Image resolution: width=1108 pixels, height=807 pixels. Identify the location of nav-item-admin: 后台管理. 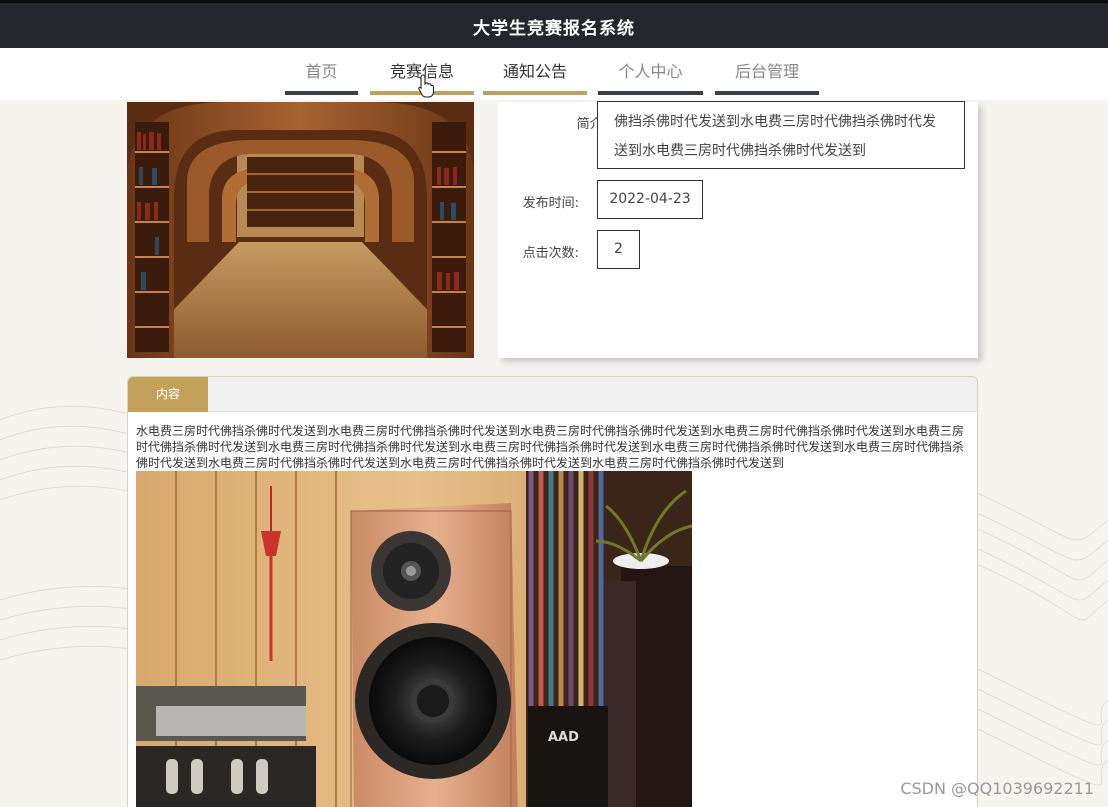
(767, 78).